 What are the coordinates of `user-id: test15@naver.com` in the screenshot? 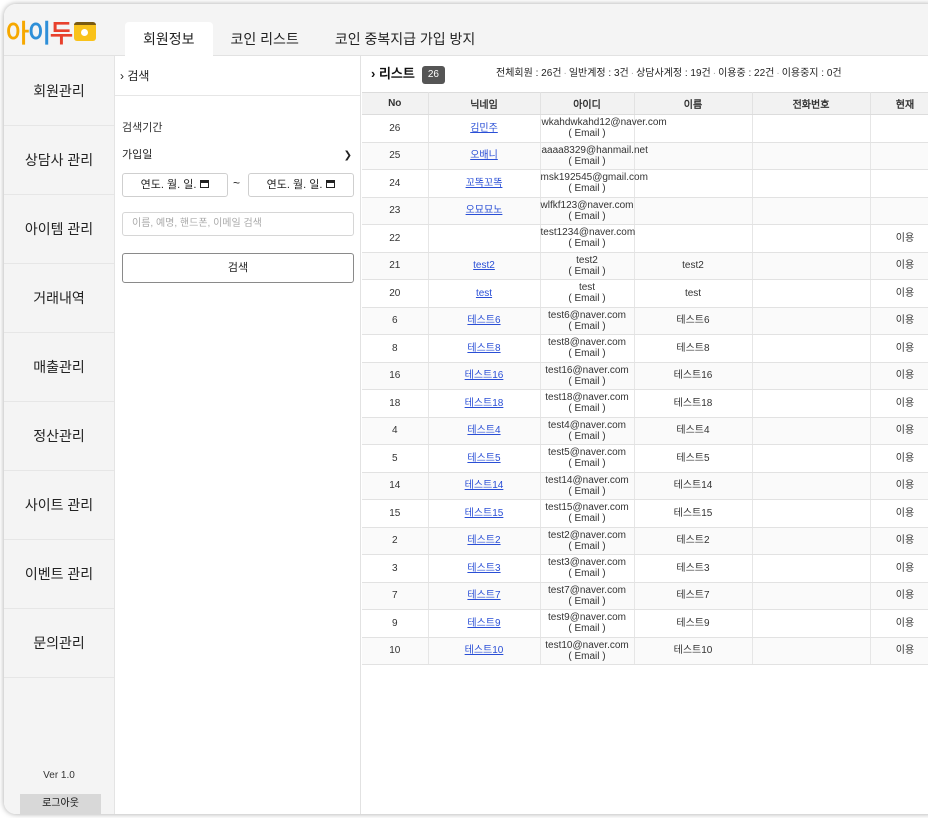 It's located at (587, 508).